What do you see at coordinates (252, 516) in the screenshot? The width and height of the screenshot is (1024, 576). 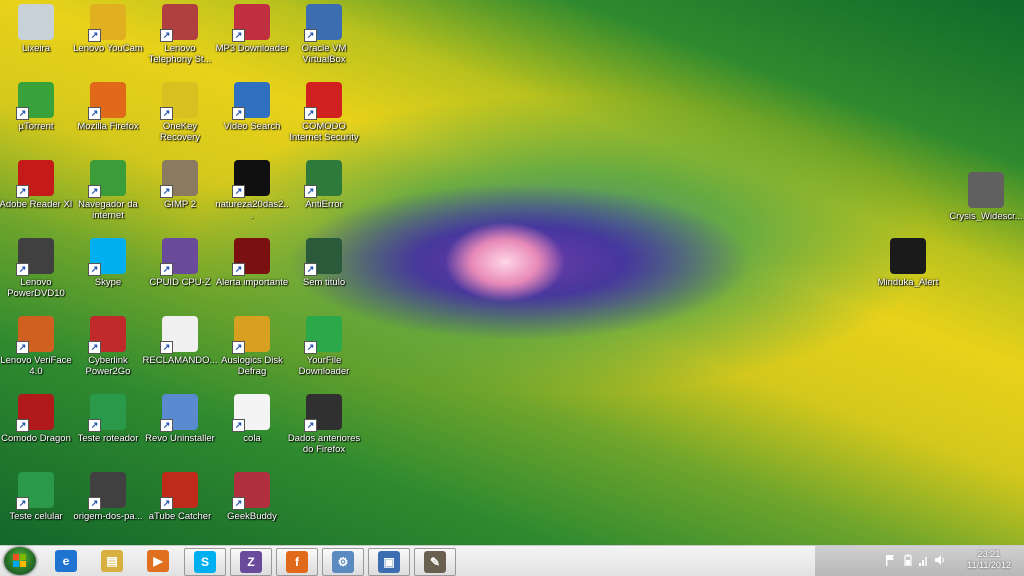 I see `desktop-icon-label: GeekBuddy` at bounding box center [252, 516].